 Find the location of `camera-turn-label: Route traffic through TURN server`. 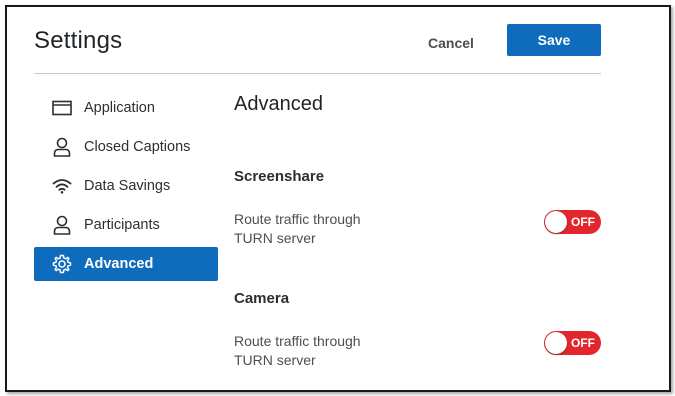

camera-turn-label: Route traffic through TURN server is located at coordinates (314, 351).